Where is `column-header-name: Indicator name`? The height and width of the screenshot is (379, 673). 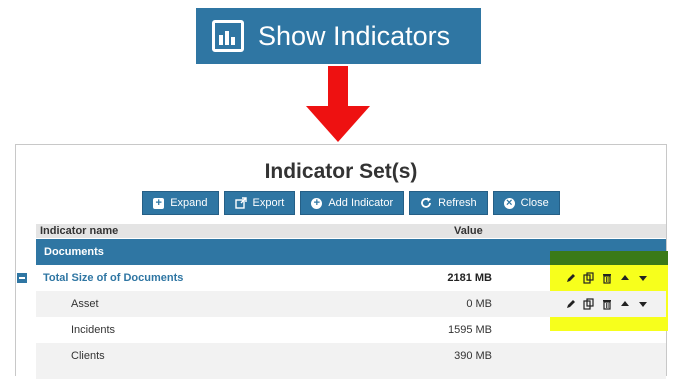
column-header-name: Indicator name is located at coordinates (79, 231).